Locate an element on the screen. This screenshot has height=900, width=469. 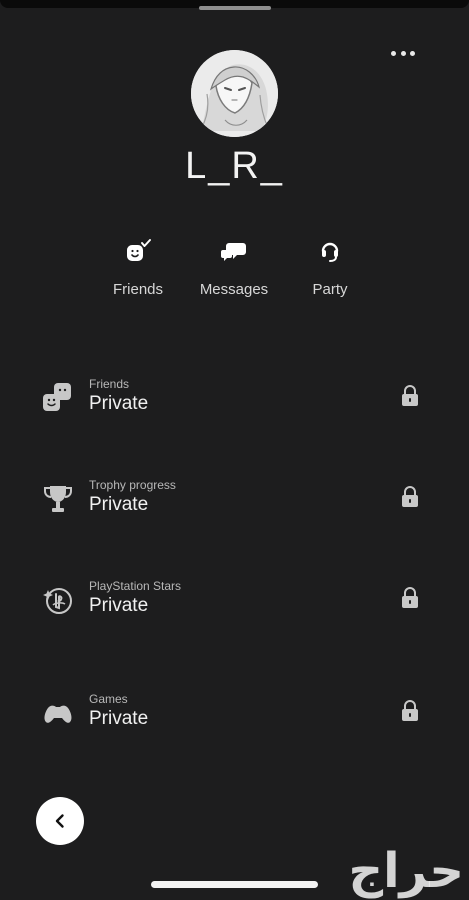
privacy-row-playstation-stars: PlayStation Stars Private is located at coordinates (230, 606).